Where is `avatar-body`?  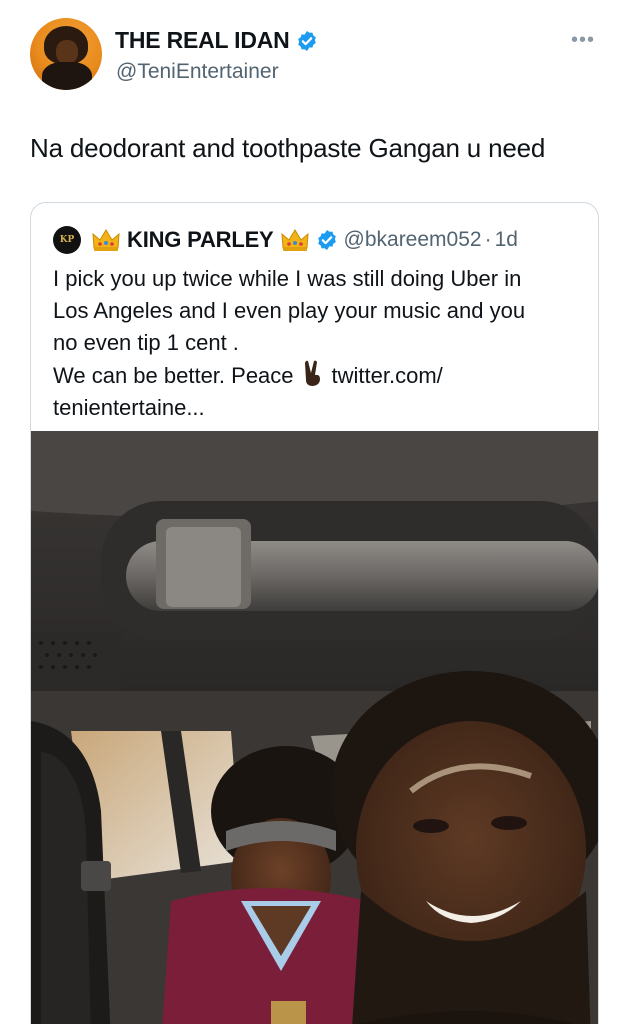 avatar-body is located at coordinates (67, 76).